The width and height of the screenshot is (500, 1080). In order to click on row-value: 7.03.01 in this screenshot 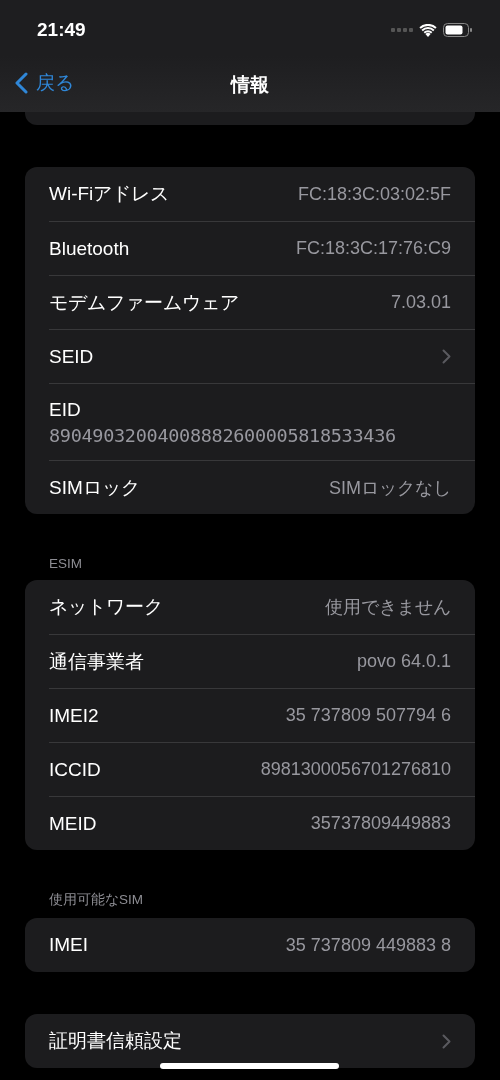, I will do `click(420, 302)`.